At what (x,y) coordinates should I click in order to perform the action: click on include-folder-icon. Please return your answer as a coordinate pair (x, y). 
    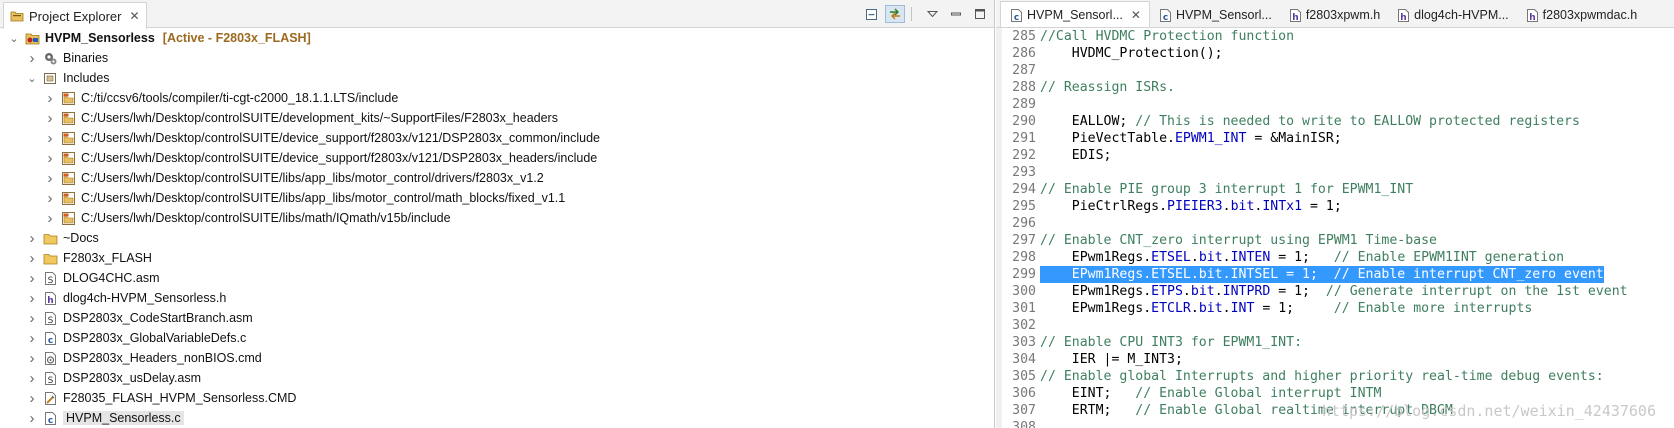
    Looking at the image, I should click on (68, 98).